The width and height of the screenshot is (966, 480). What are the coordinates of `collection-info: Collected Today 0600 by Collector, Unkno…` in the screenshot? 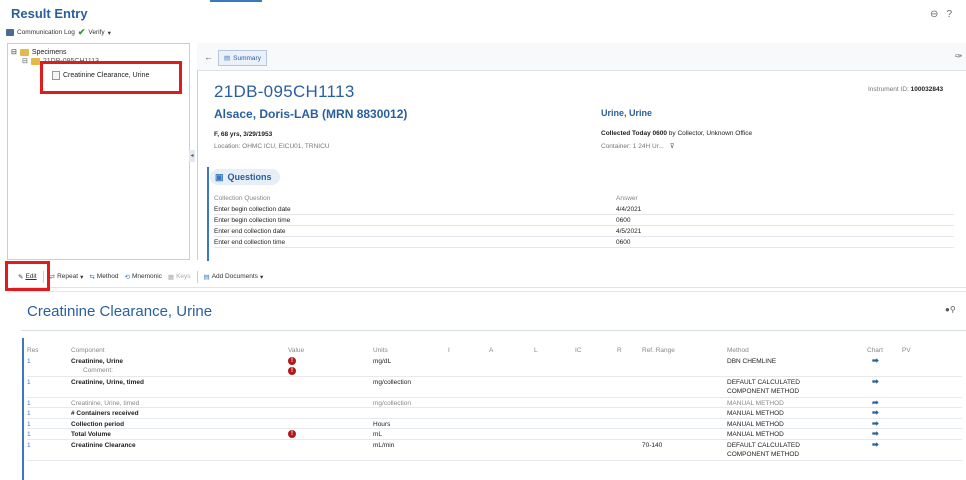 It's located at (676, 133).